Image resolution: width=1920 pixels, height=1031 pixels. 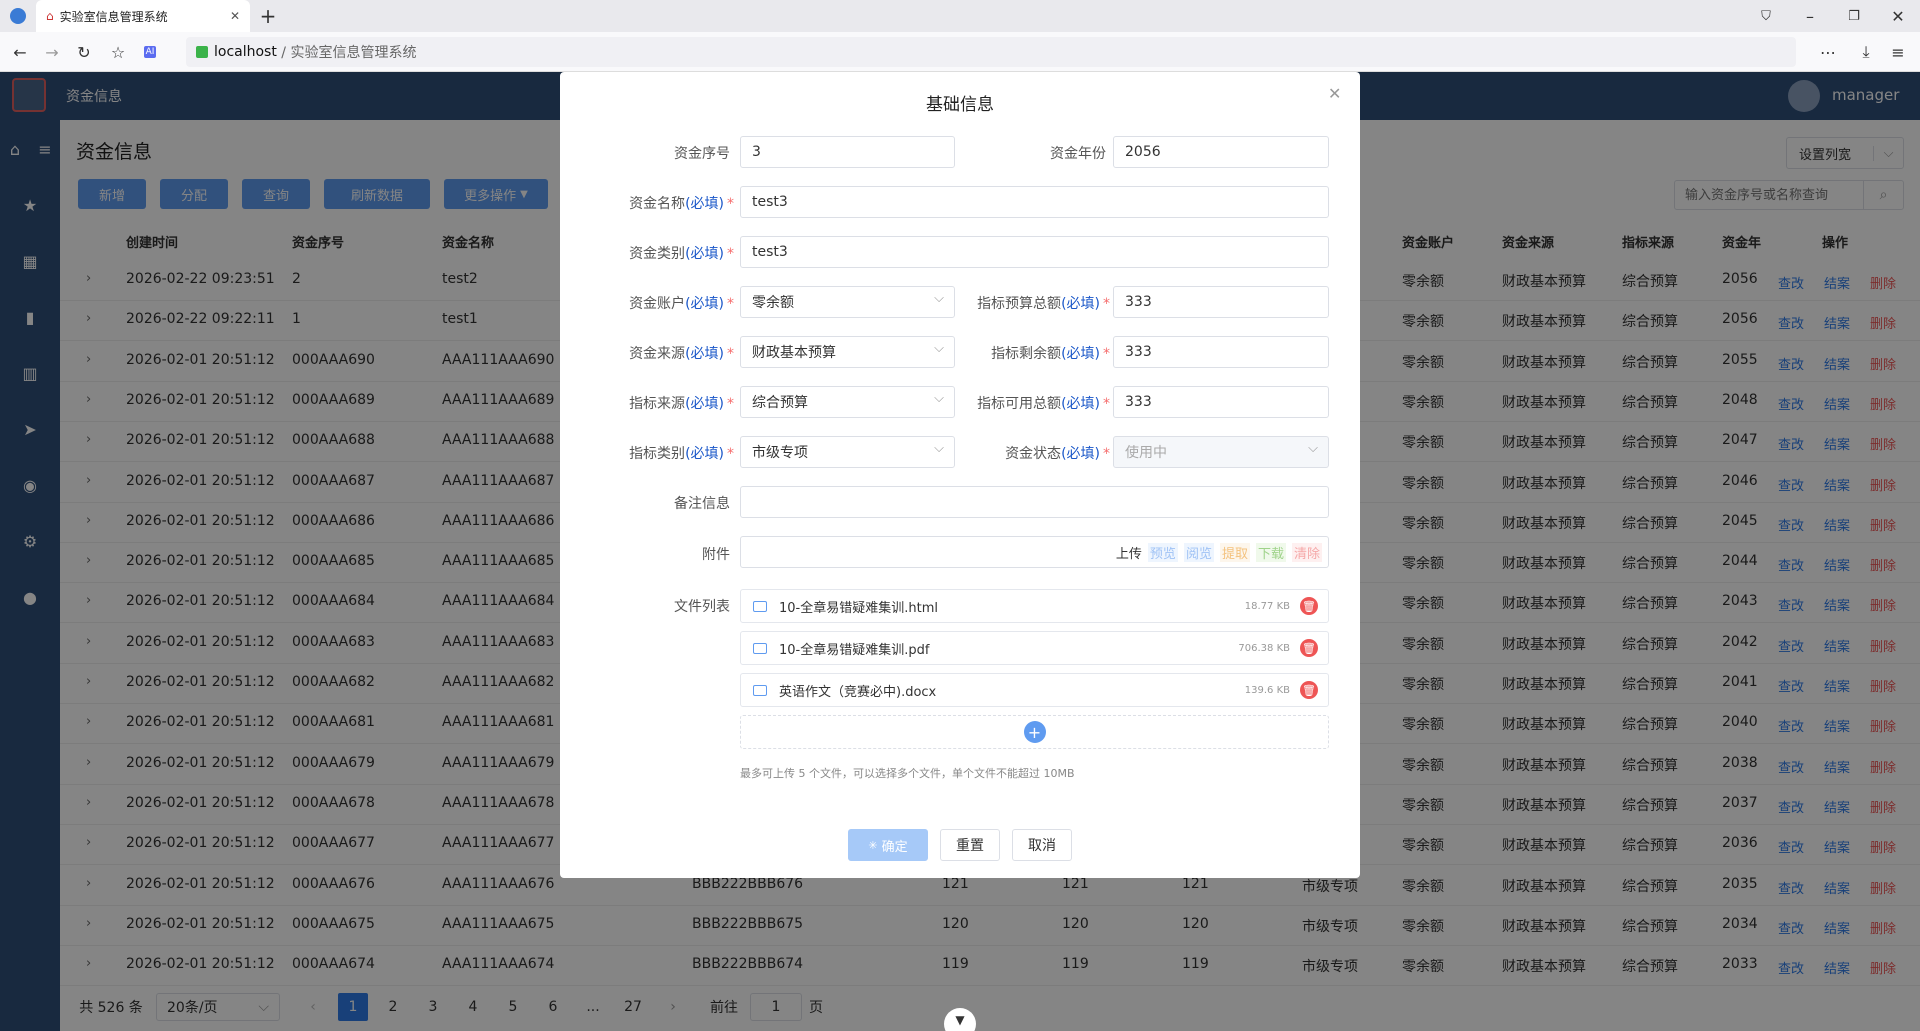 What do you see at coordinates (268, 16) in the screenshot?
I see `new-tab-icon: +` at bounding box center [268, 16].